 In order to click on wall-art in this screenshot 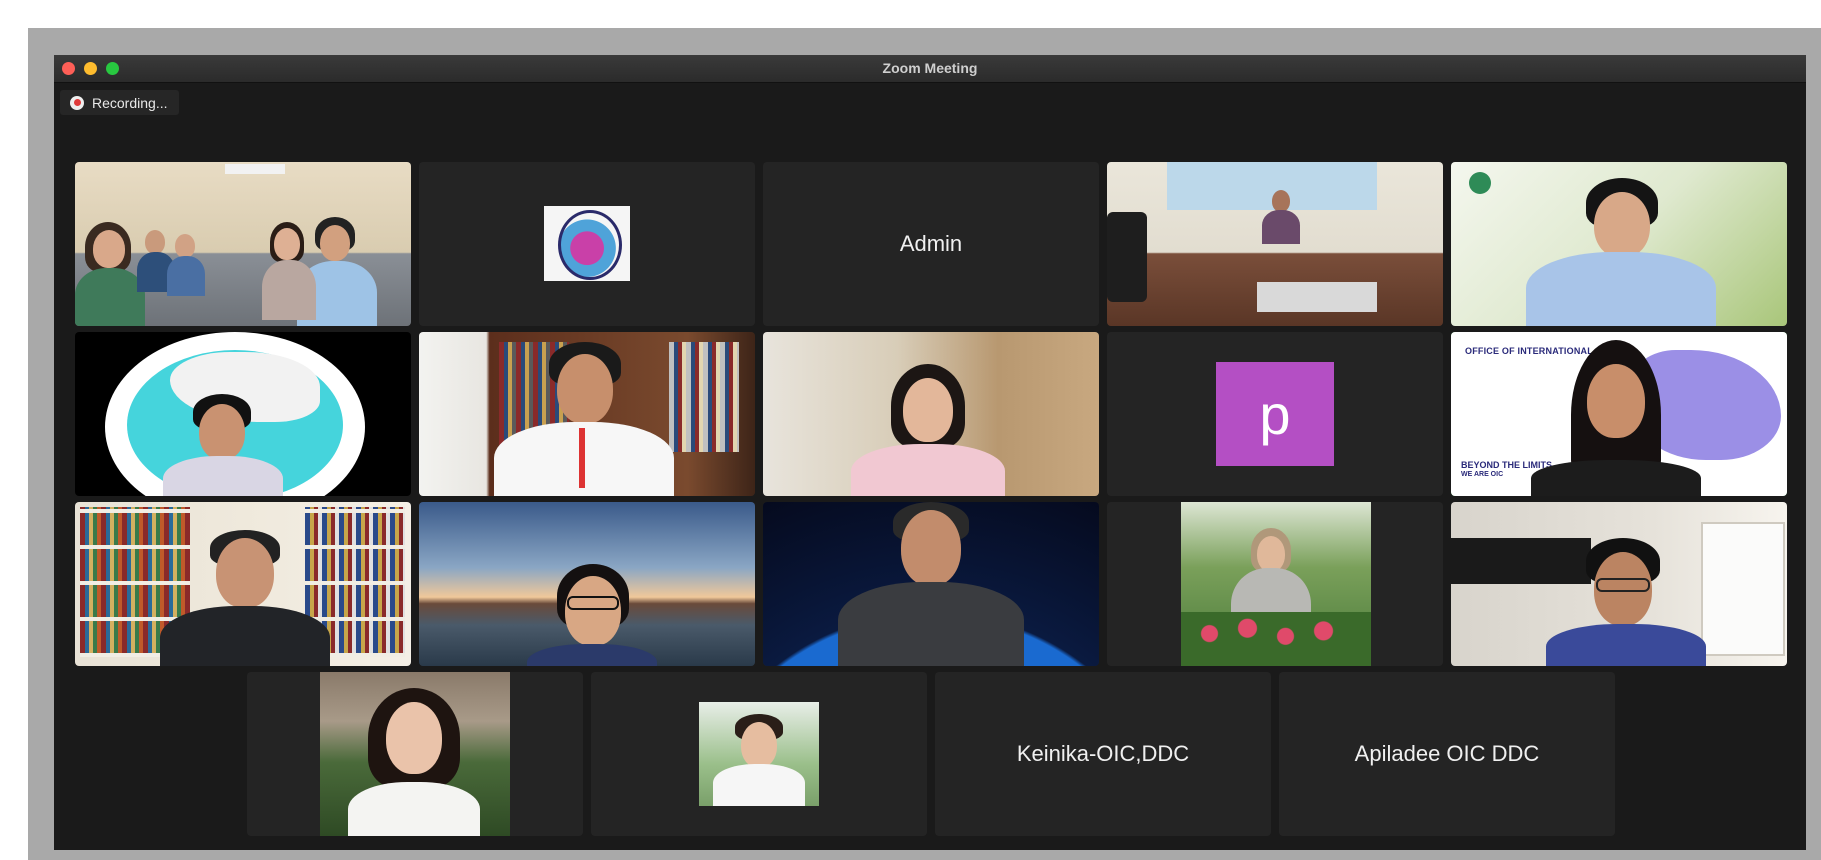, I will do `click(1521, 561)`.